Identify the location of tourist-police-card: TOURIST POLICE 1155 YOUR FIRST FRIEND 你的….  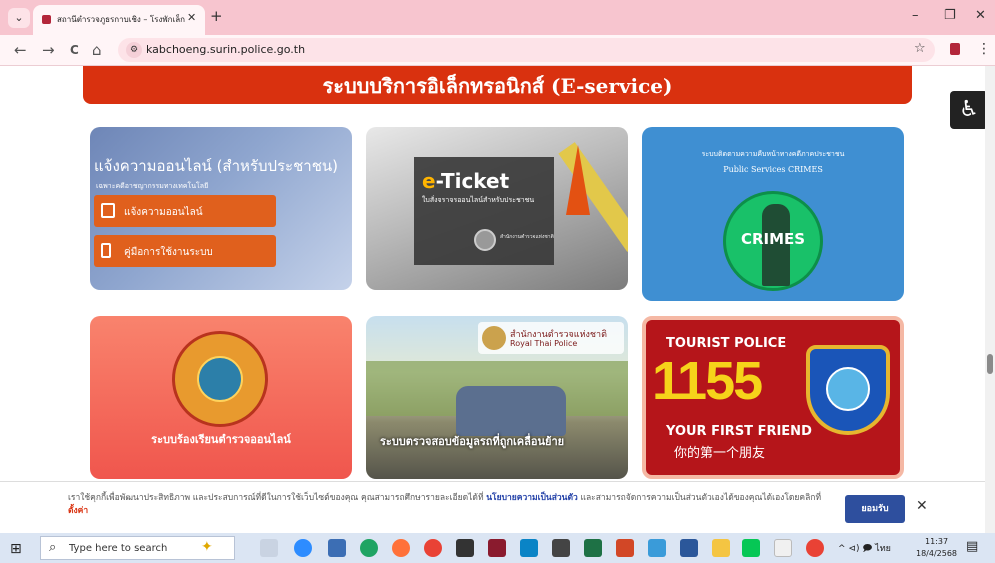
(773, 397).